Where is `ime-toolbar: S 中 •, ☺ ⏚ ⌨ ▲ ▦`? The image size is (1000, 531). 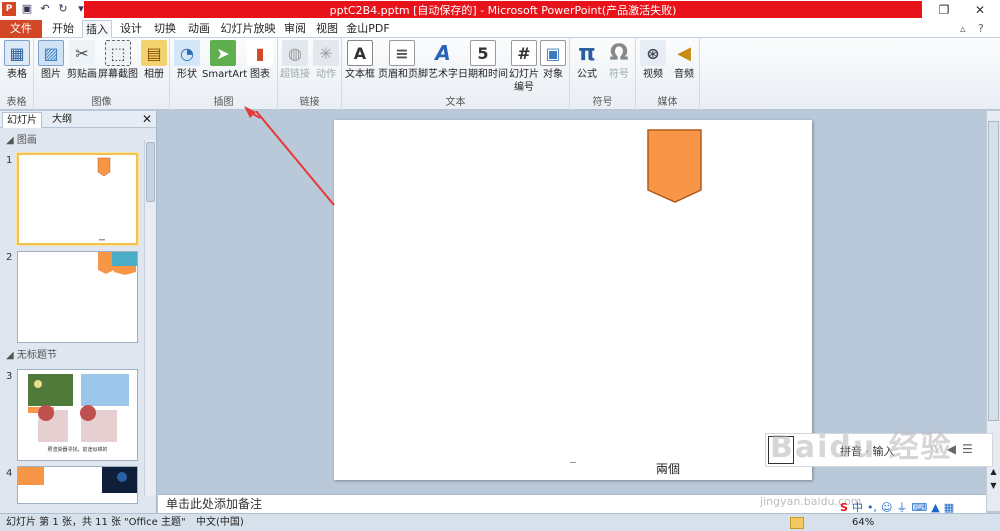
ime-toolbar: S 中 •, ☺ ⏚ ⌨ ▲ ▦ is located at coordinates (915, 507).